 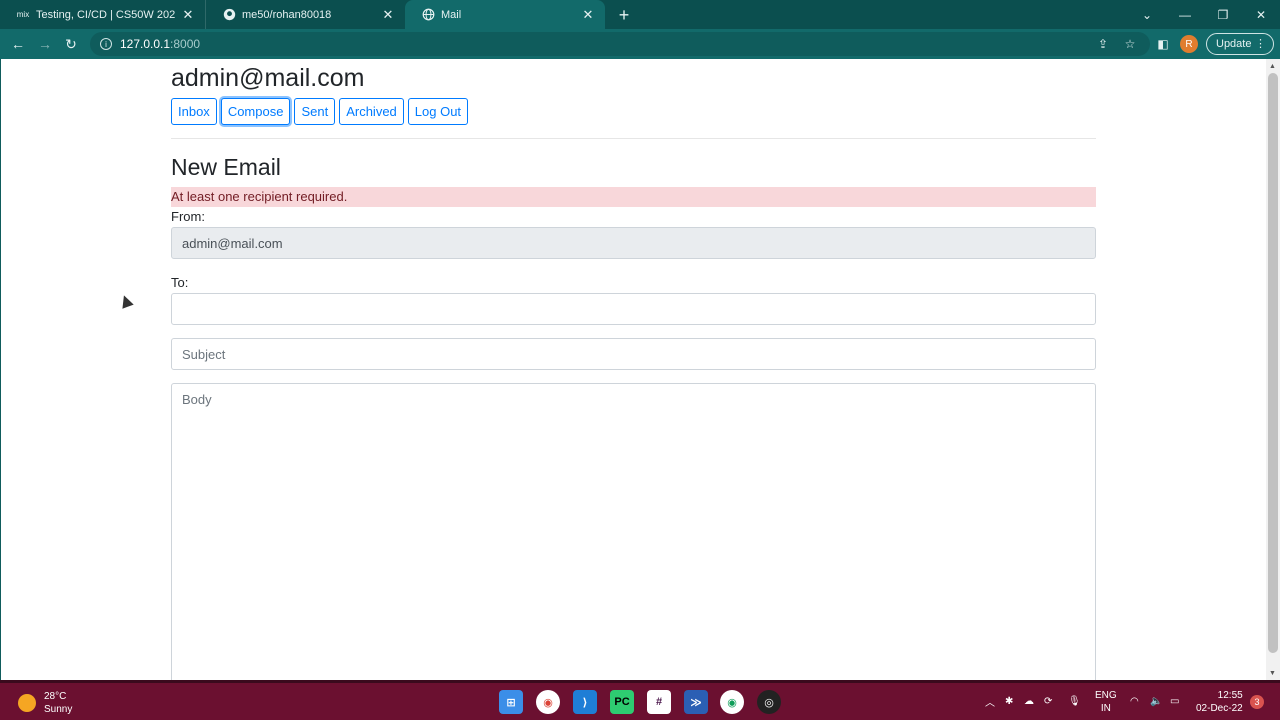 What do you see at coordinates (1163, 44) in the screenshot?
I see `side-panel-icon: ◧` at bounding box center [1163, 44].